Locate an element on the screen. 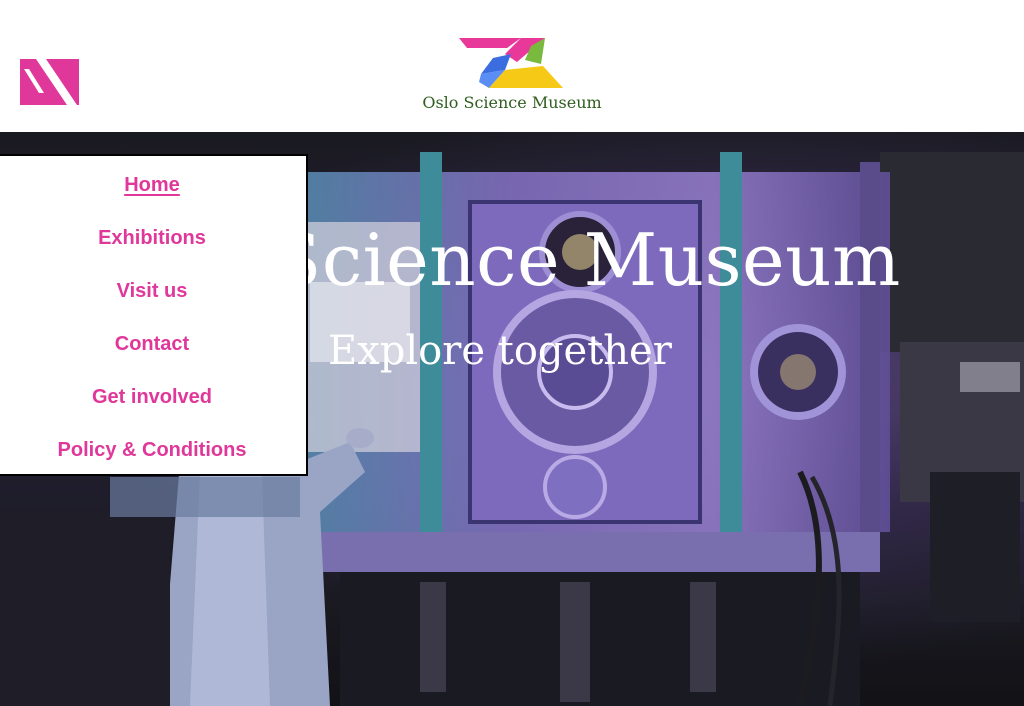 This screenshot has width=1024, height=706. oslo-science-museum-logo is located at coordinates (511, 63).